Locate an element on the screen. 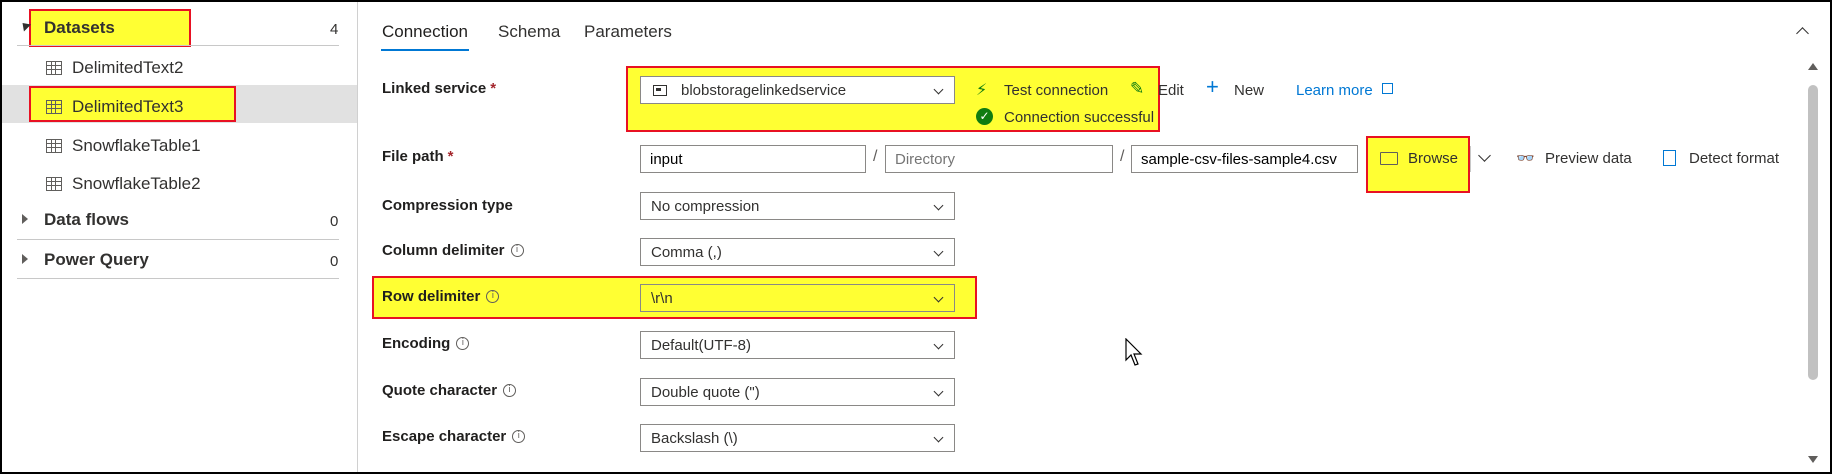 The height and width of the screenshot is (474, 1832). linked-service-label: Linked service * is located at coordinates (439, 88).